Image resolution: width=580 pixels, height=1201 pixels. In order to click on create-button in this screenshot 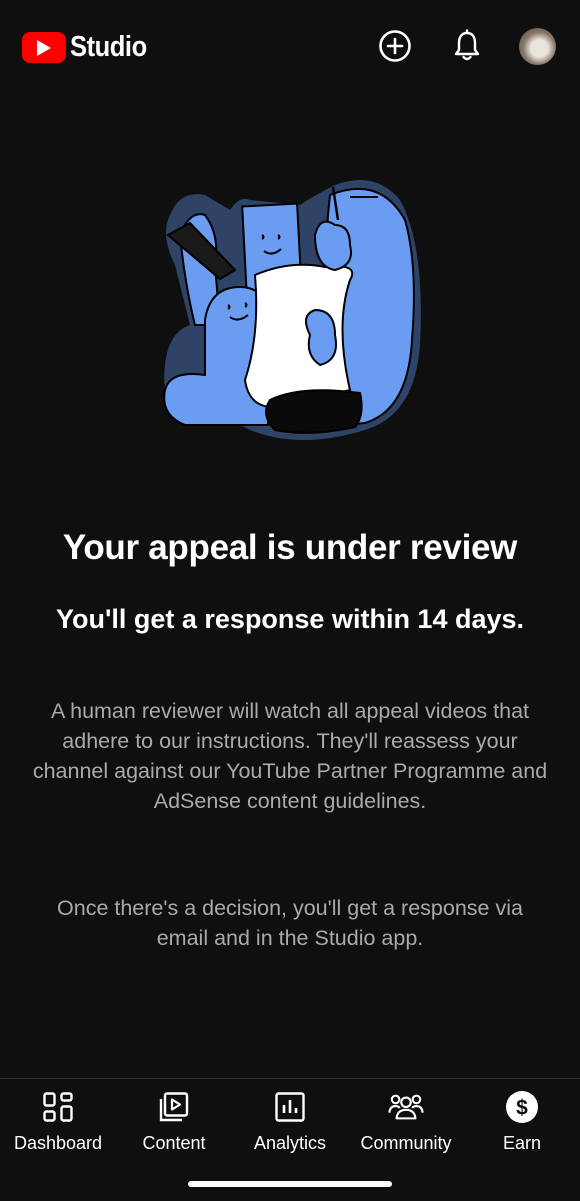, I will do `click(395, 46)`.